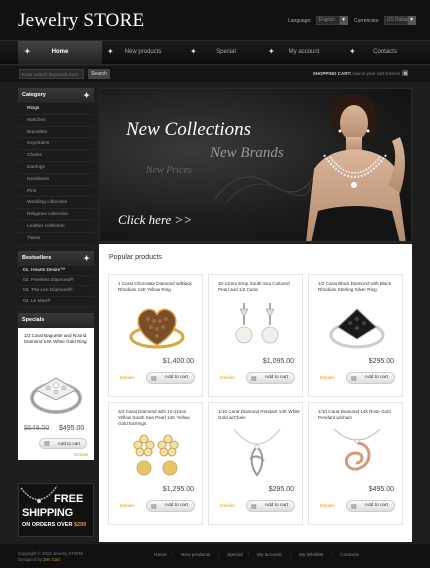 This screenshot has width=430, height=568. What do you see at coordinates (385, 52) in the screenshot?
I see `nav-contacts: ✦ Contacts` at bounding box center [385, 52].